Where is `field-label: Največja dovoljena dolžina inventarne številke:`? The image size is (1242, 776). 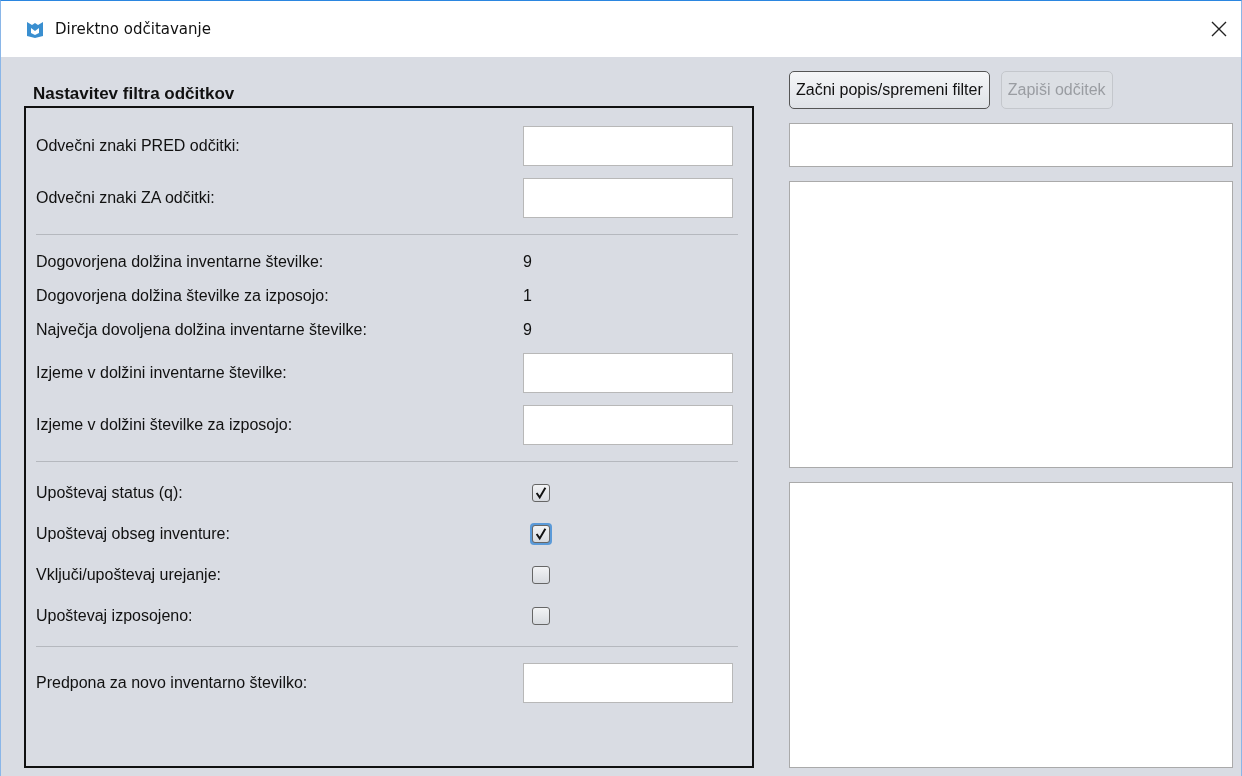
field-label: Največja dovoljena dolžina inventarne številke: is located at coordinates (202, 330).